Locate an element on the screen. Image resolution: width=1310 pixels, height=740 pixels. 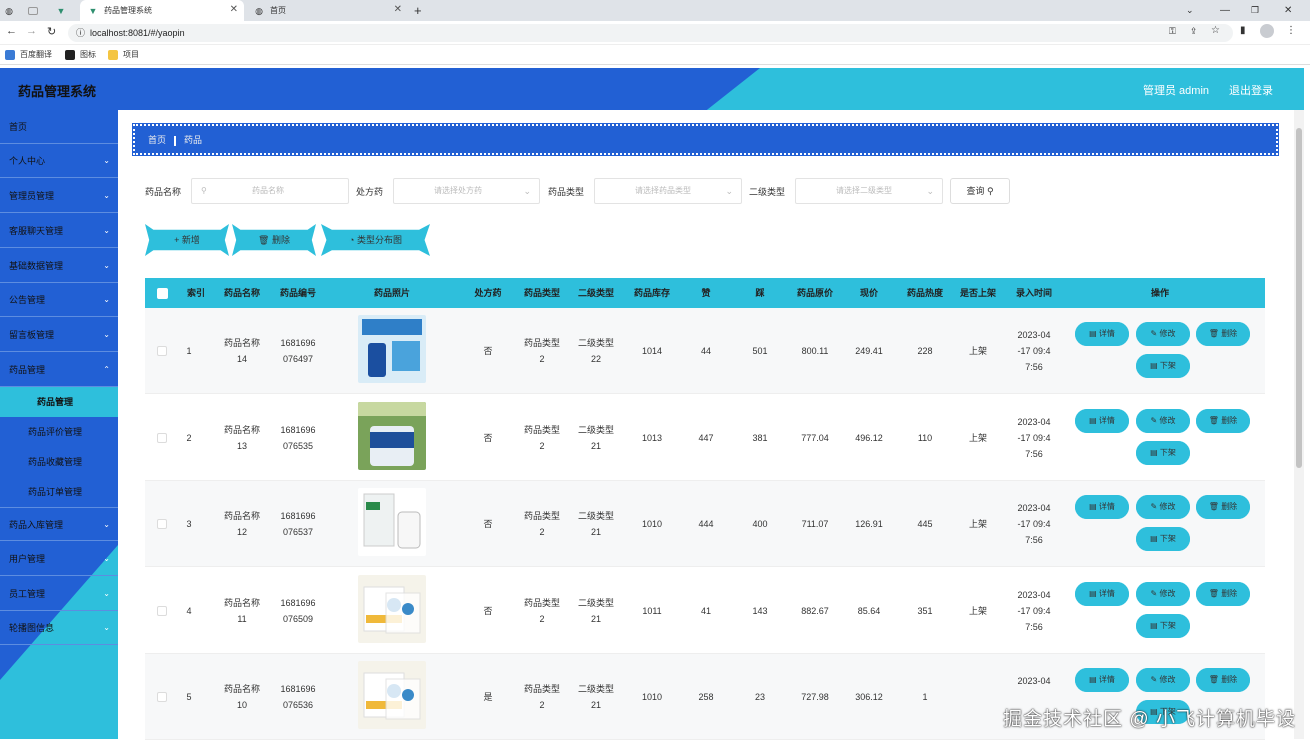
drug-code: 1681696076509 is located at coordinates (298, 611).